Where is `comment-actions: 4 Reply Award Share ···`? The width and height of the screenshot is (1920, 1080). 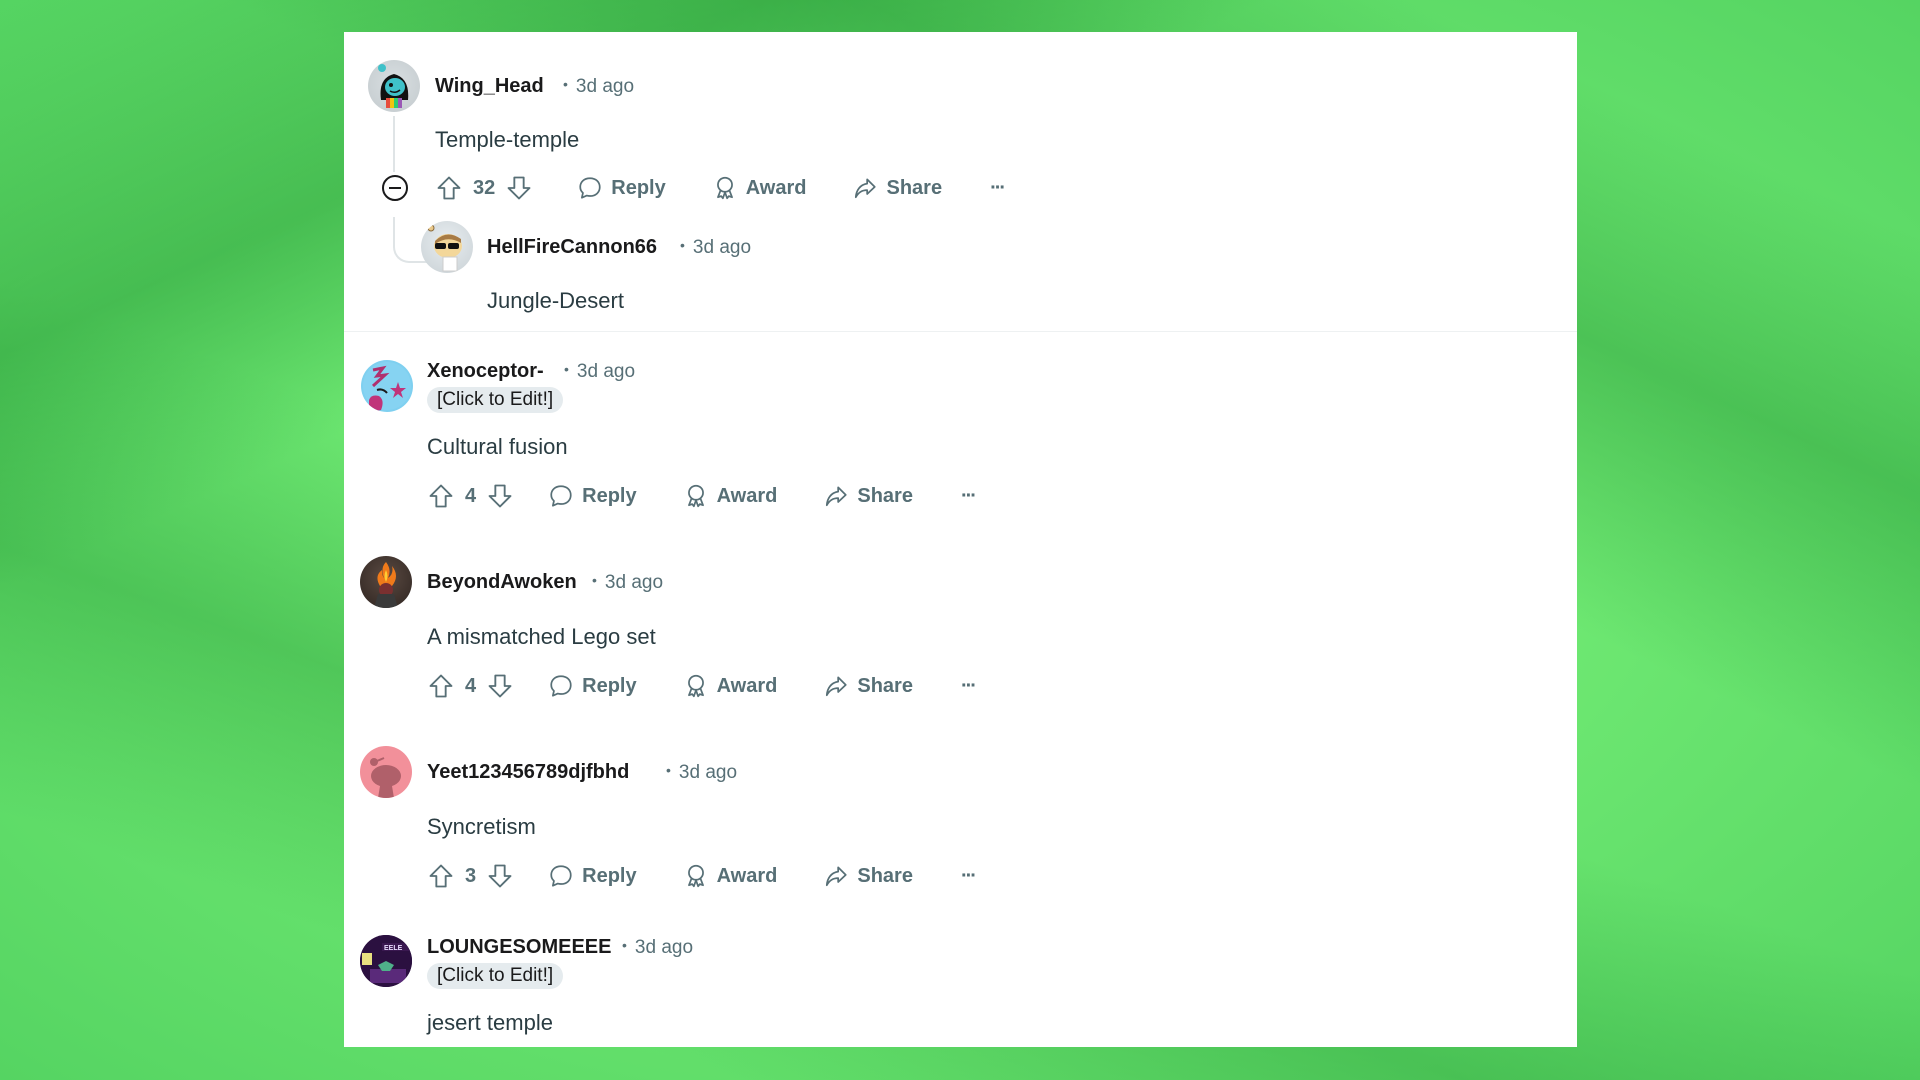 comment-actions: 4 Reply Award Share ··· is located at coordinates (702, 496).